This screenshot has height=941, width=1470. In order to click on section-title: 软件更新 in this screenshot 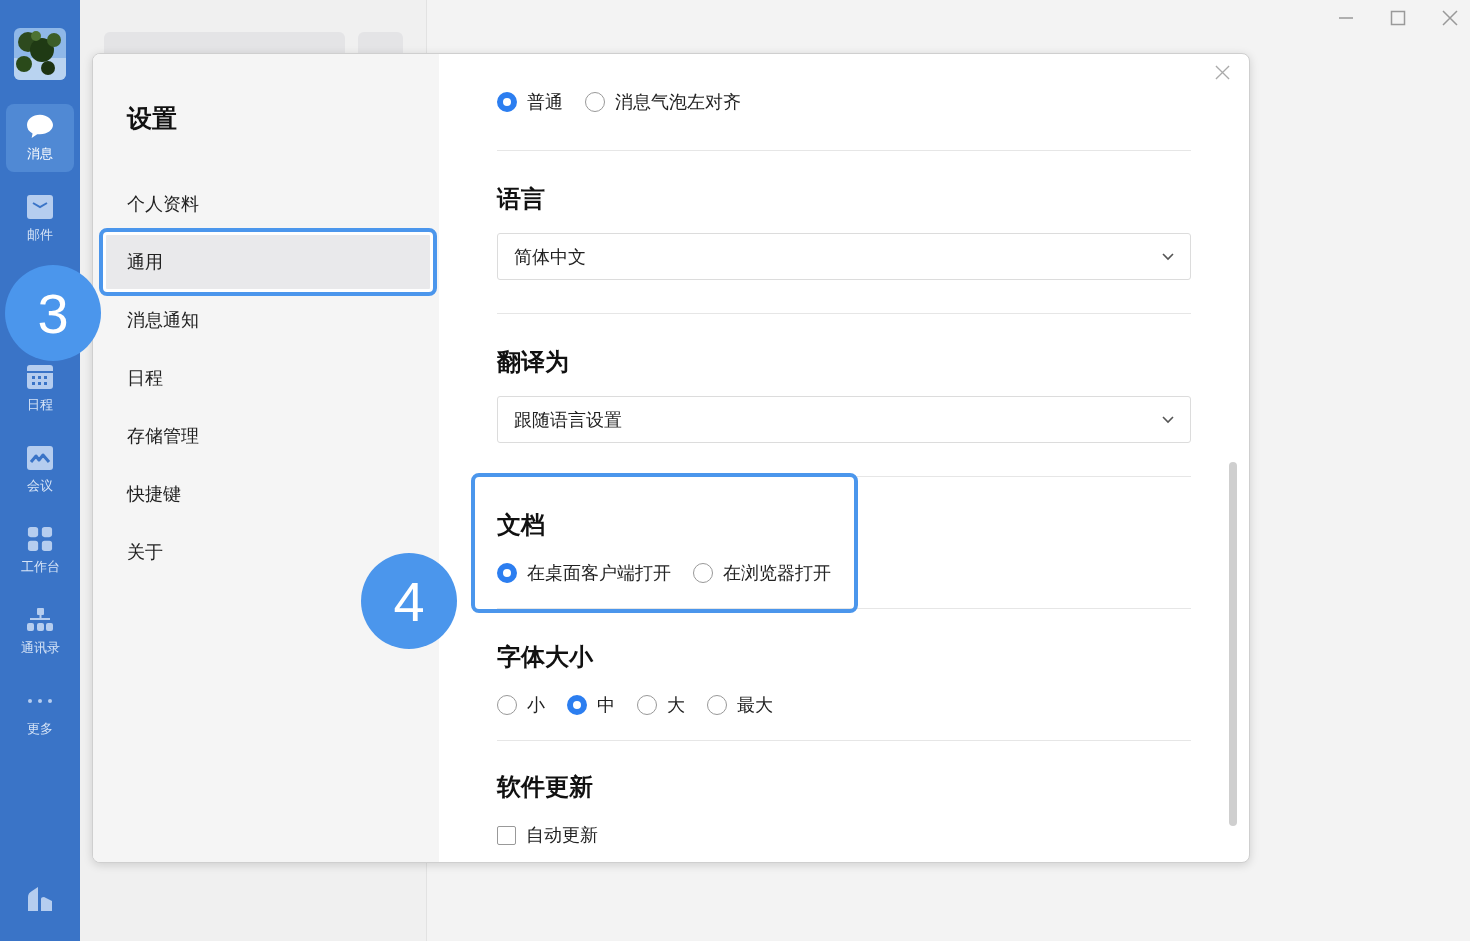, I will do `click(545, 787)`.